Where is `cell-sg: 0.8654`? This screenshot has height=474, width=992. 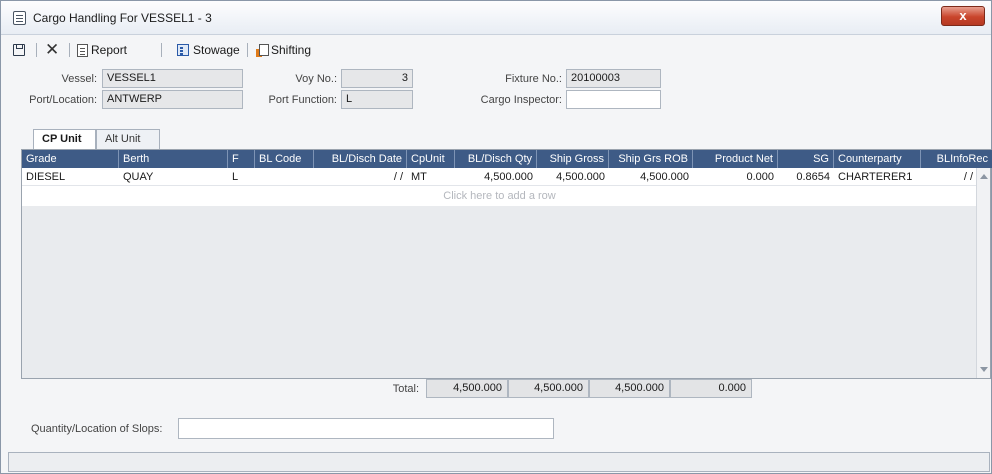
cell-sg: 0.8654 is located at coordinates (806, 177).